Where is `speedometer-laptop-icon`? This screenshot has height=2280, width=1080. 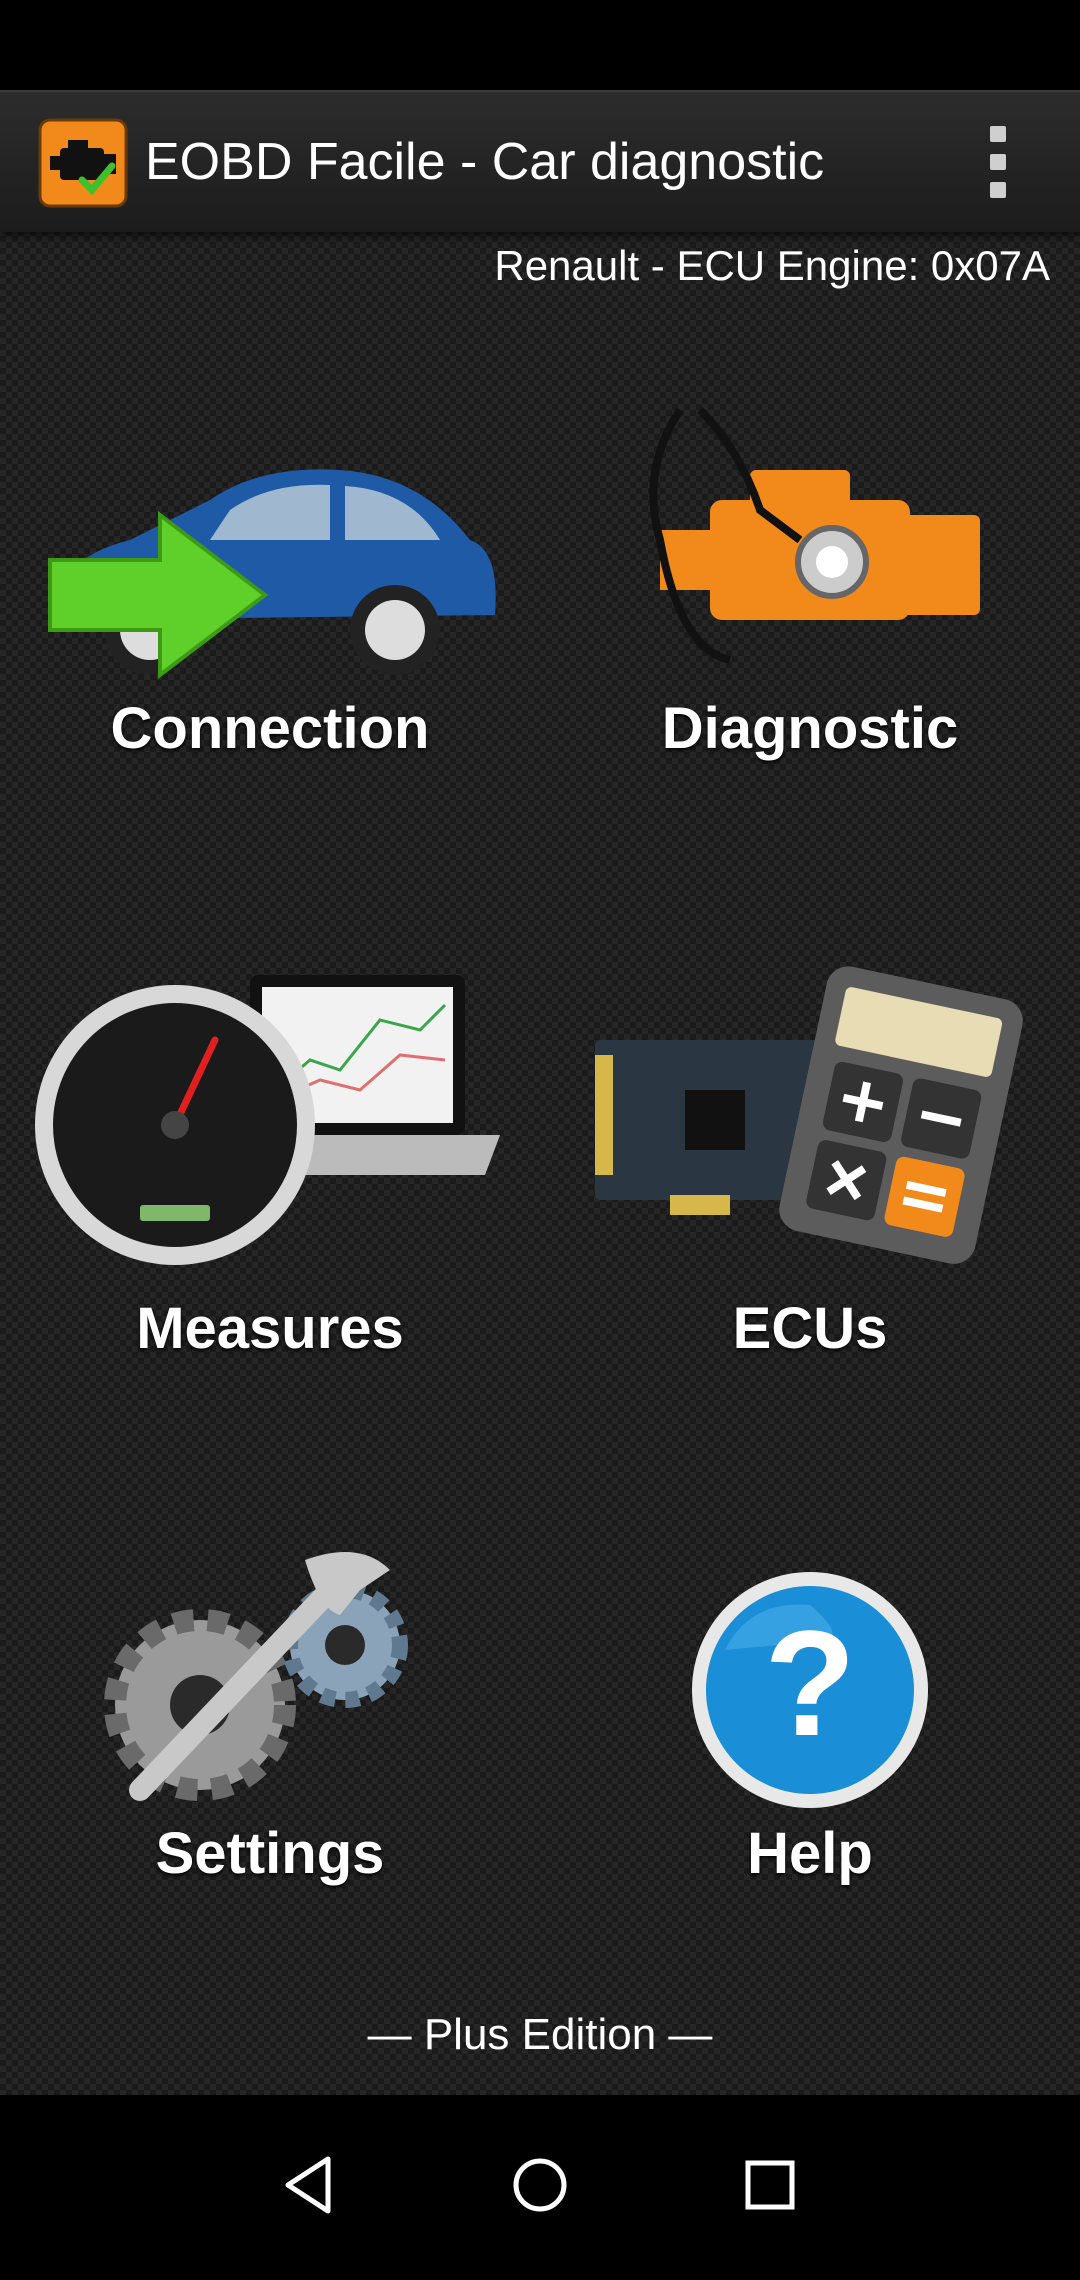
speedometer-laptop-icon is located at coordinates (267, 1120).